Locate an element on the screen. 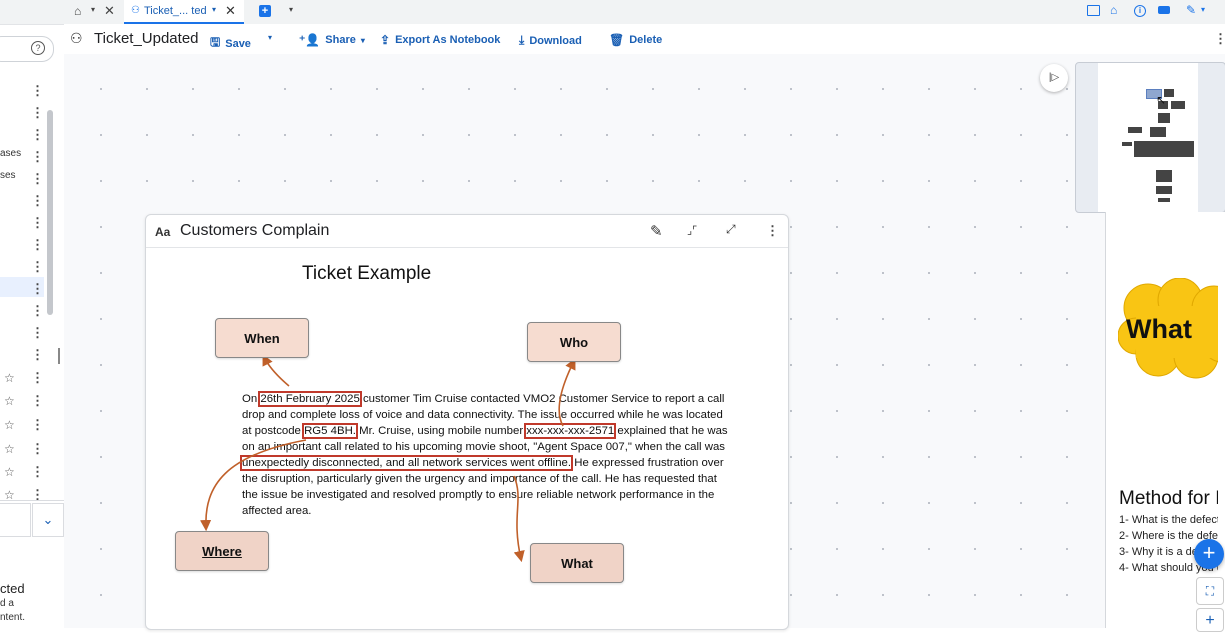 The image size is (1225, 633). right-edge is located at coordinates (1221, 420).